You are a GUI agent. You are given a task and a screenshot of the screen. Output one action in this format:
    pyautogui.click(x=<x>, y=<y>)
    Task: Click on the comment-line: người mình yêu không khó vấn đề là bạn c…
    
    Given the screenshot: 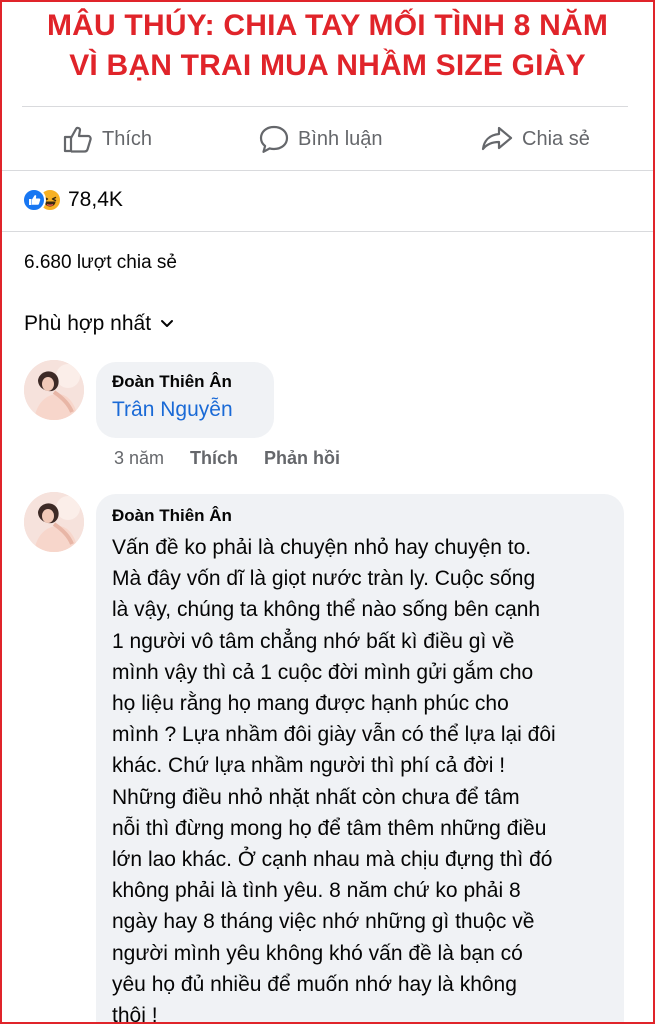 What is the action you would take?
    pyautogui.click(x=317, y=953)
    